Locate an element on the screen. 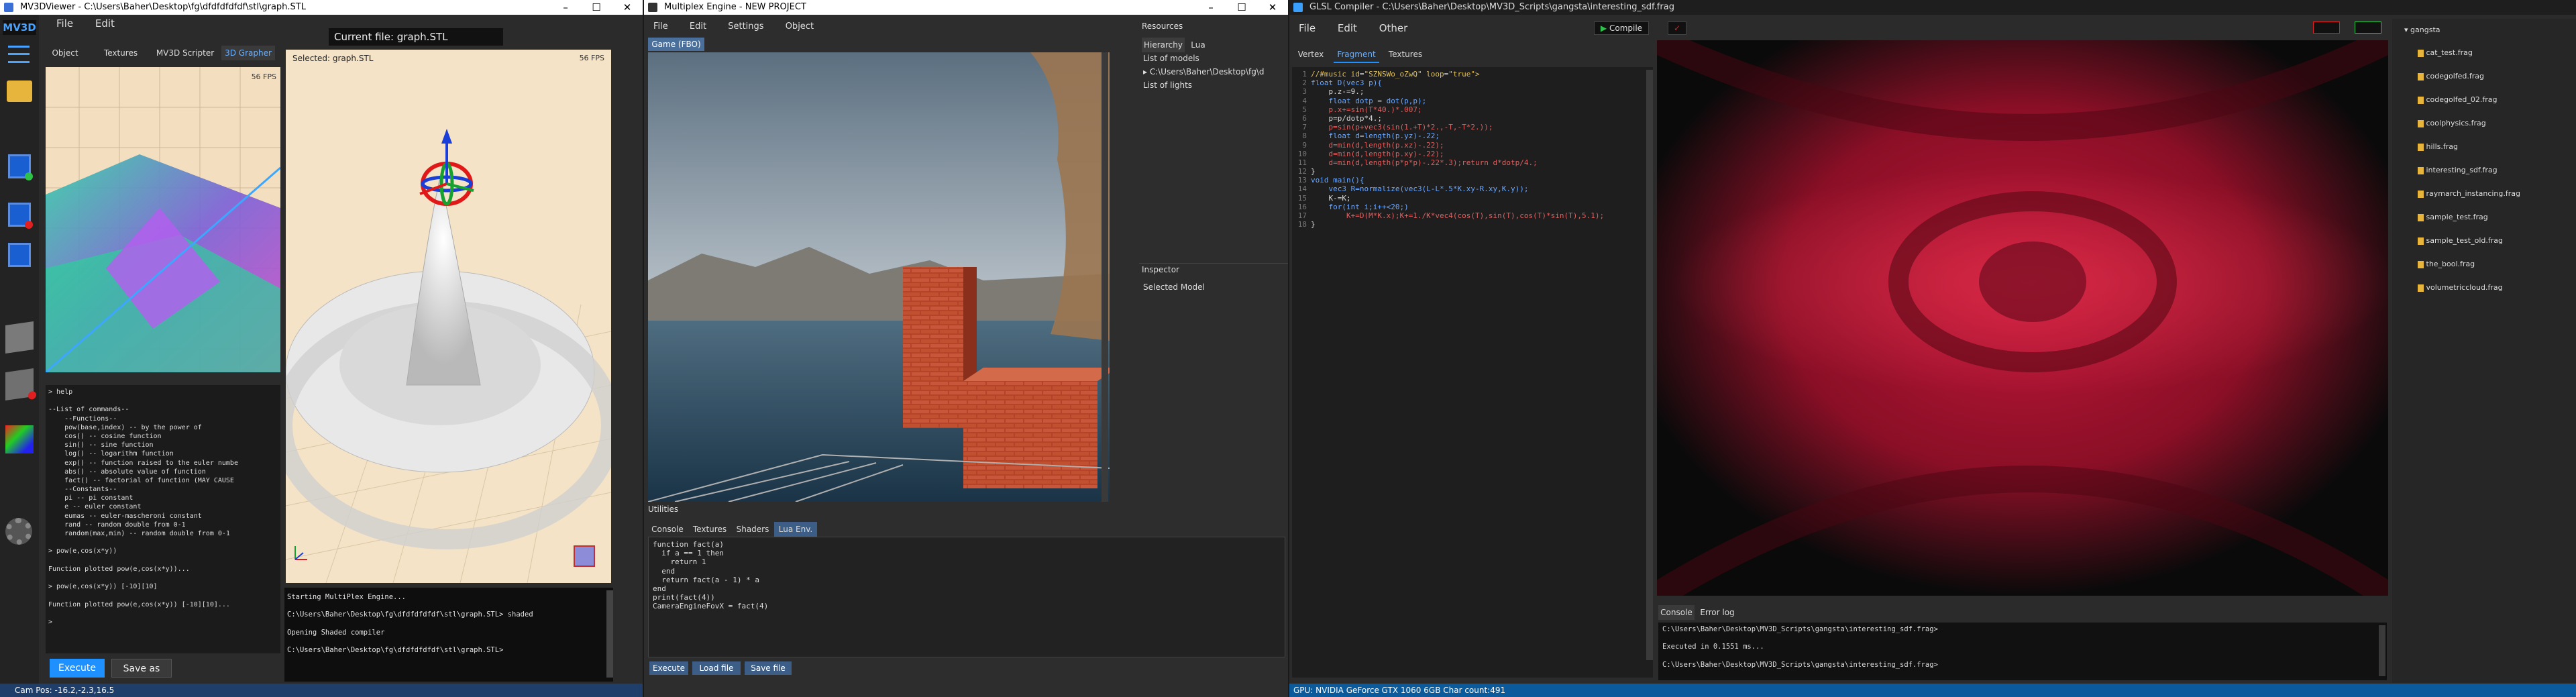 The height and width of the screenshot is (697, 2576). app-icon is located at coordinates (1298, 7).